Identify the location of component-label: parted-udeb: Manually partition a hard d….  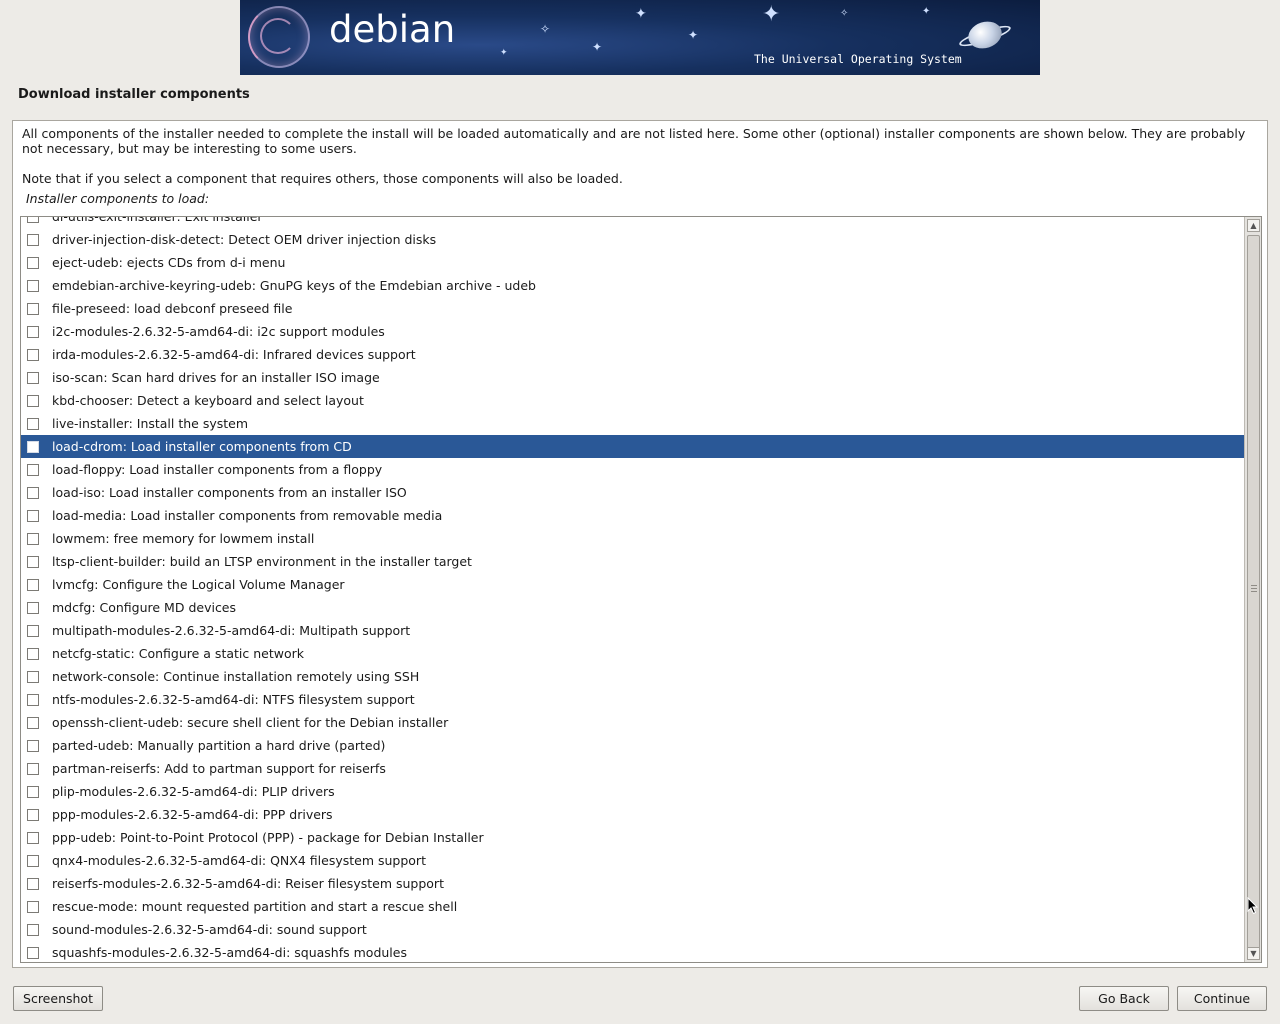
(219, 745).